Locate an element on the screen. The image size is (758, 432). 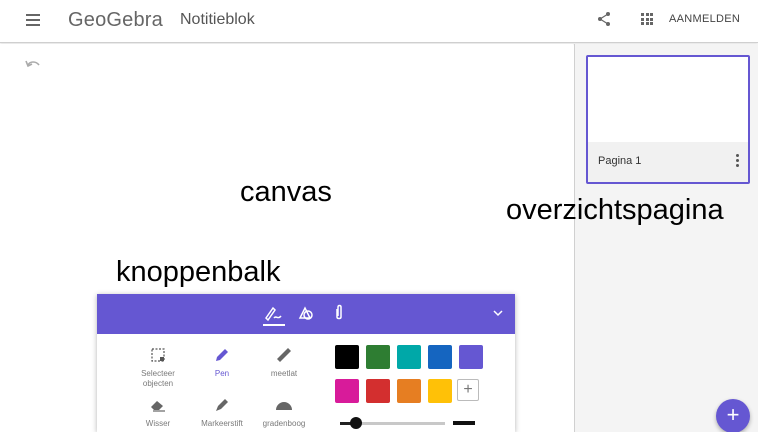
select-objects-tool: Selecteer objecten is located at coordinates (158, 366).